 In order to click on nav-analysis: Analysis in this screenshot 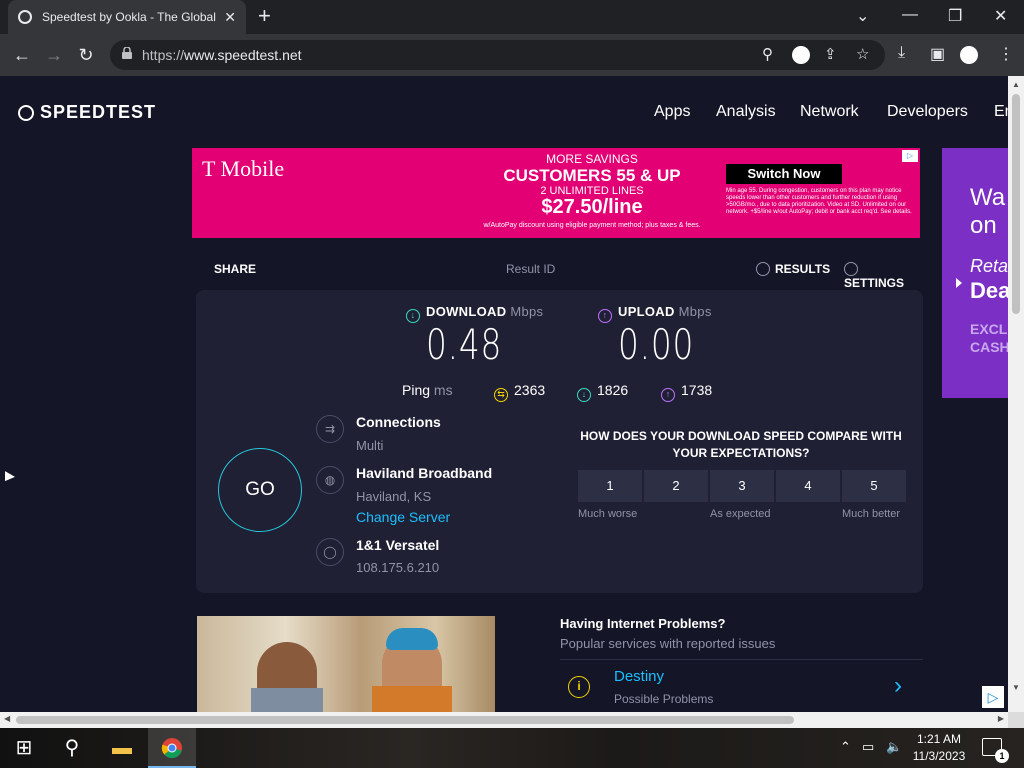, I will do `click(746, 112)`.